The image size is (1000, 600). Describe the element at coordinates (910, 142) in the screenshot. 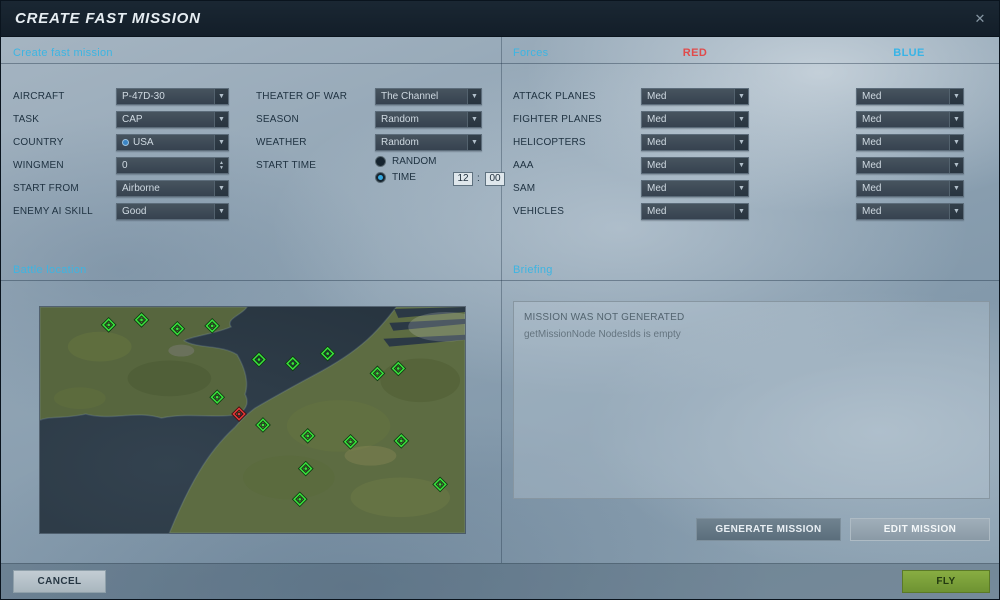

I see `helicopters-blue-dropdown: Med ▼` at that location.